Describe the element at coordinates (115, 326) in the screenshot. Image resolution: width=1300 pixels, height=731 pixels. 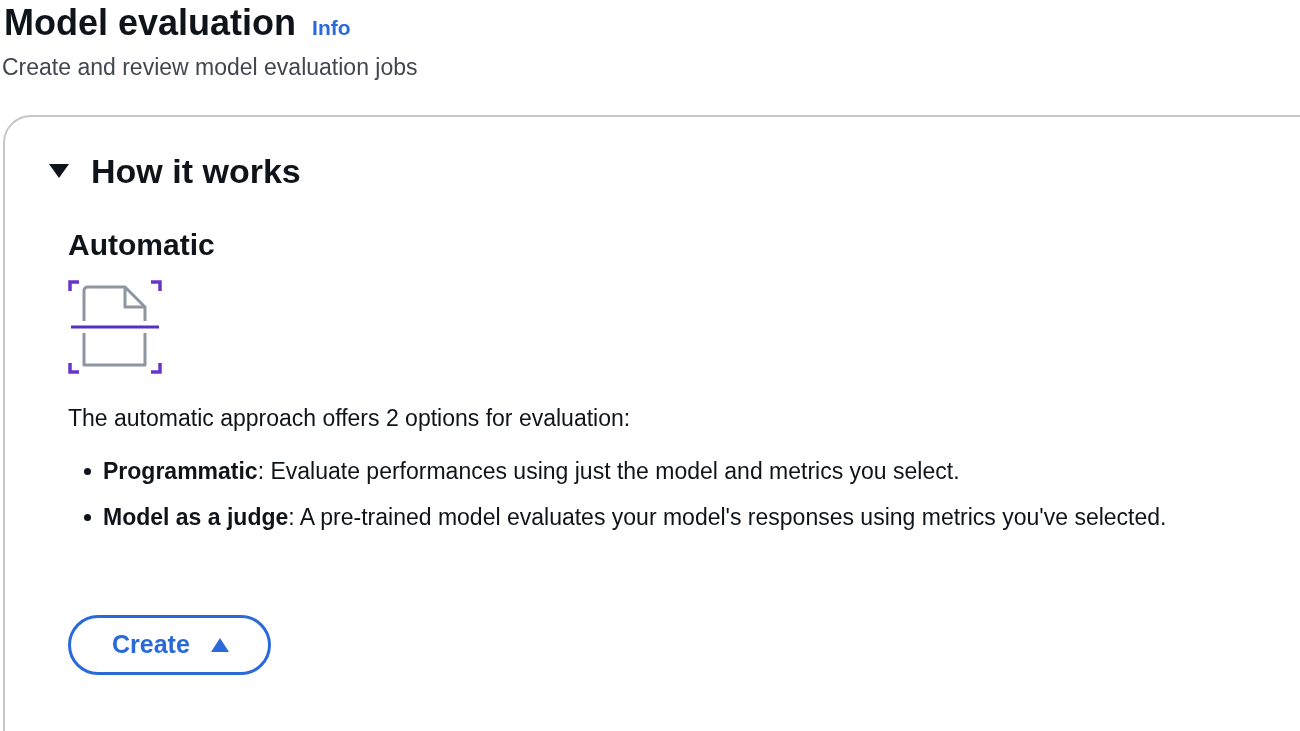
I see `document-scan-icon` at that location.